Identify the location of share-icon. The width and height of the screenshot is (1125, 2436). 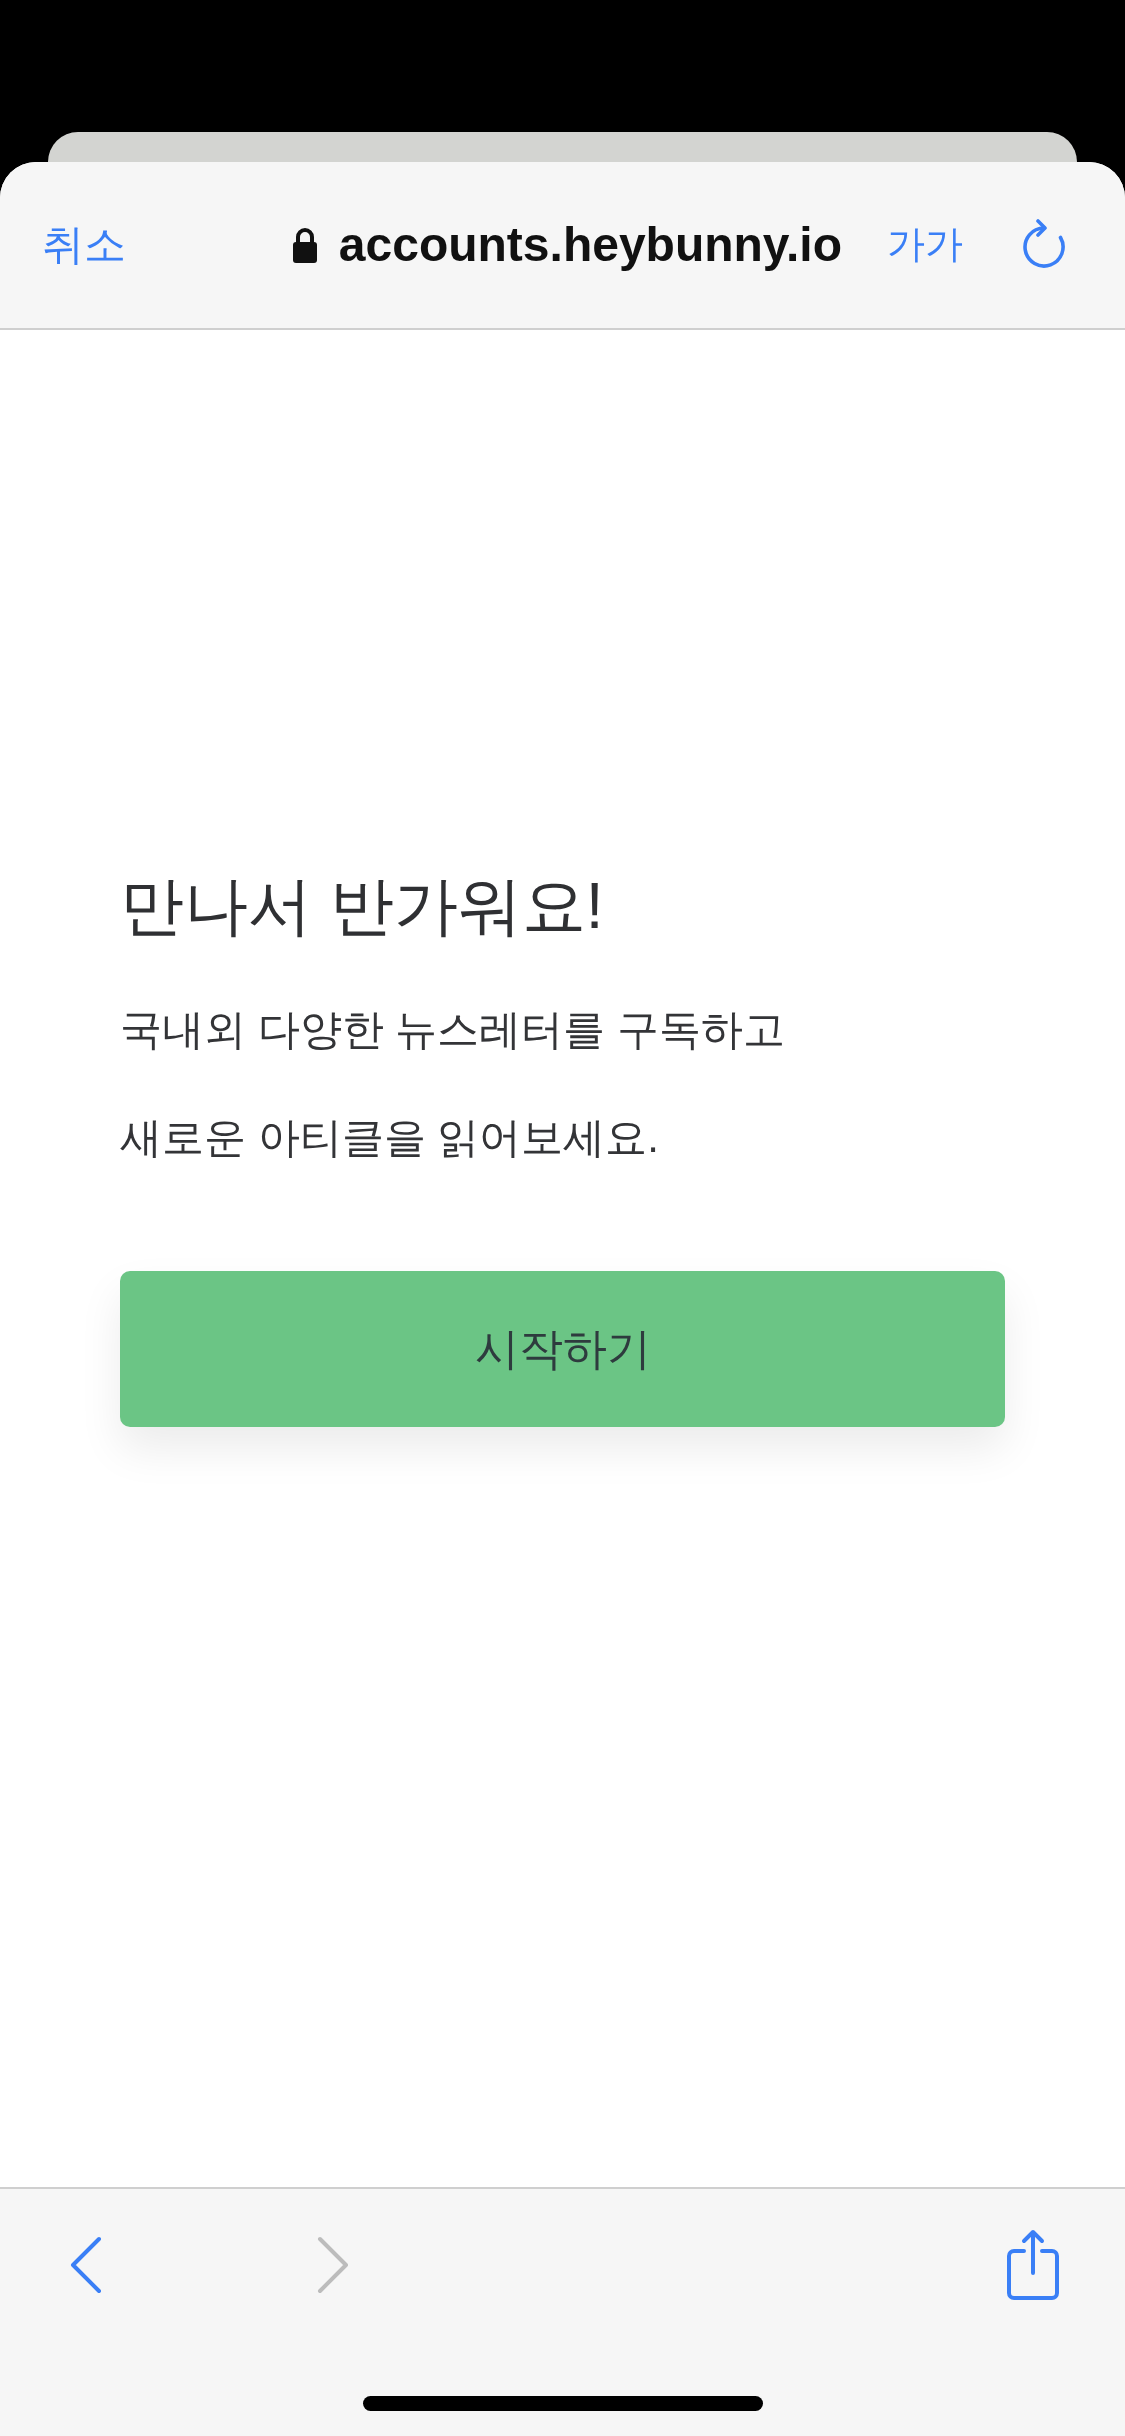
(1033, 2265).